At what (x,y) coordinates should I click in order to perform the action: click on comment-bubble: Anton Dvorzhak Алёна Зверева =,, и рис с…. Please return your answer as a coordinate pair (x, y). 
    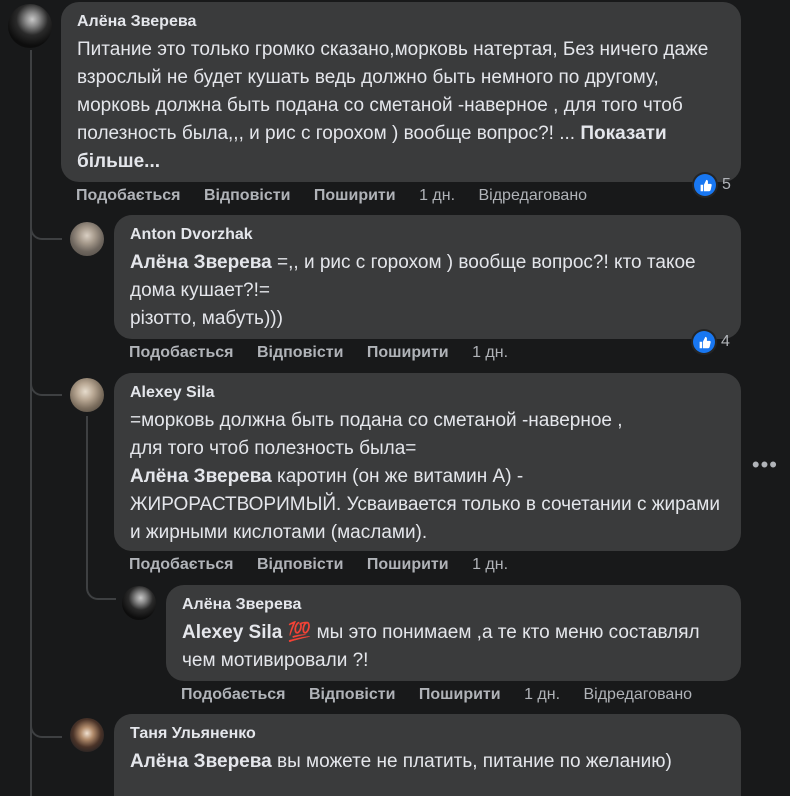
    Looking at the image, I should click on (427, 277).